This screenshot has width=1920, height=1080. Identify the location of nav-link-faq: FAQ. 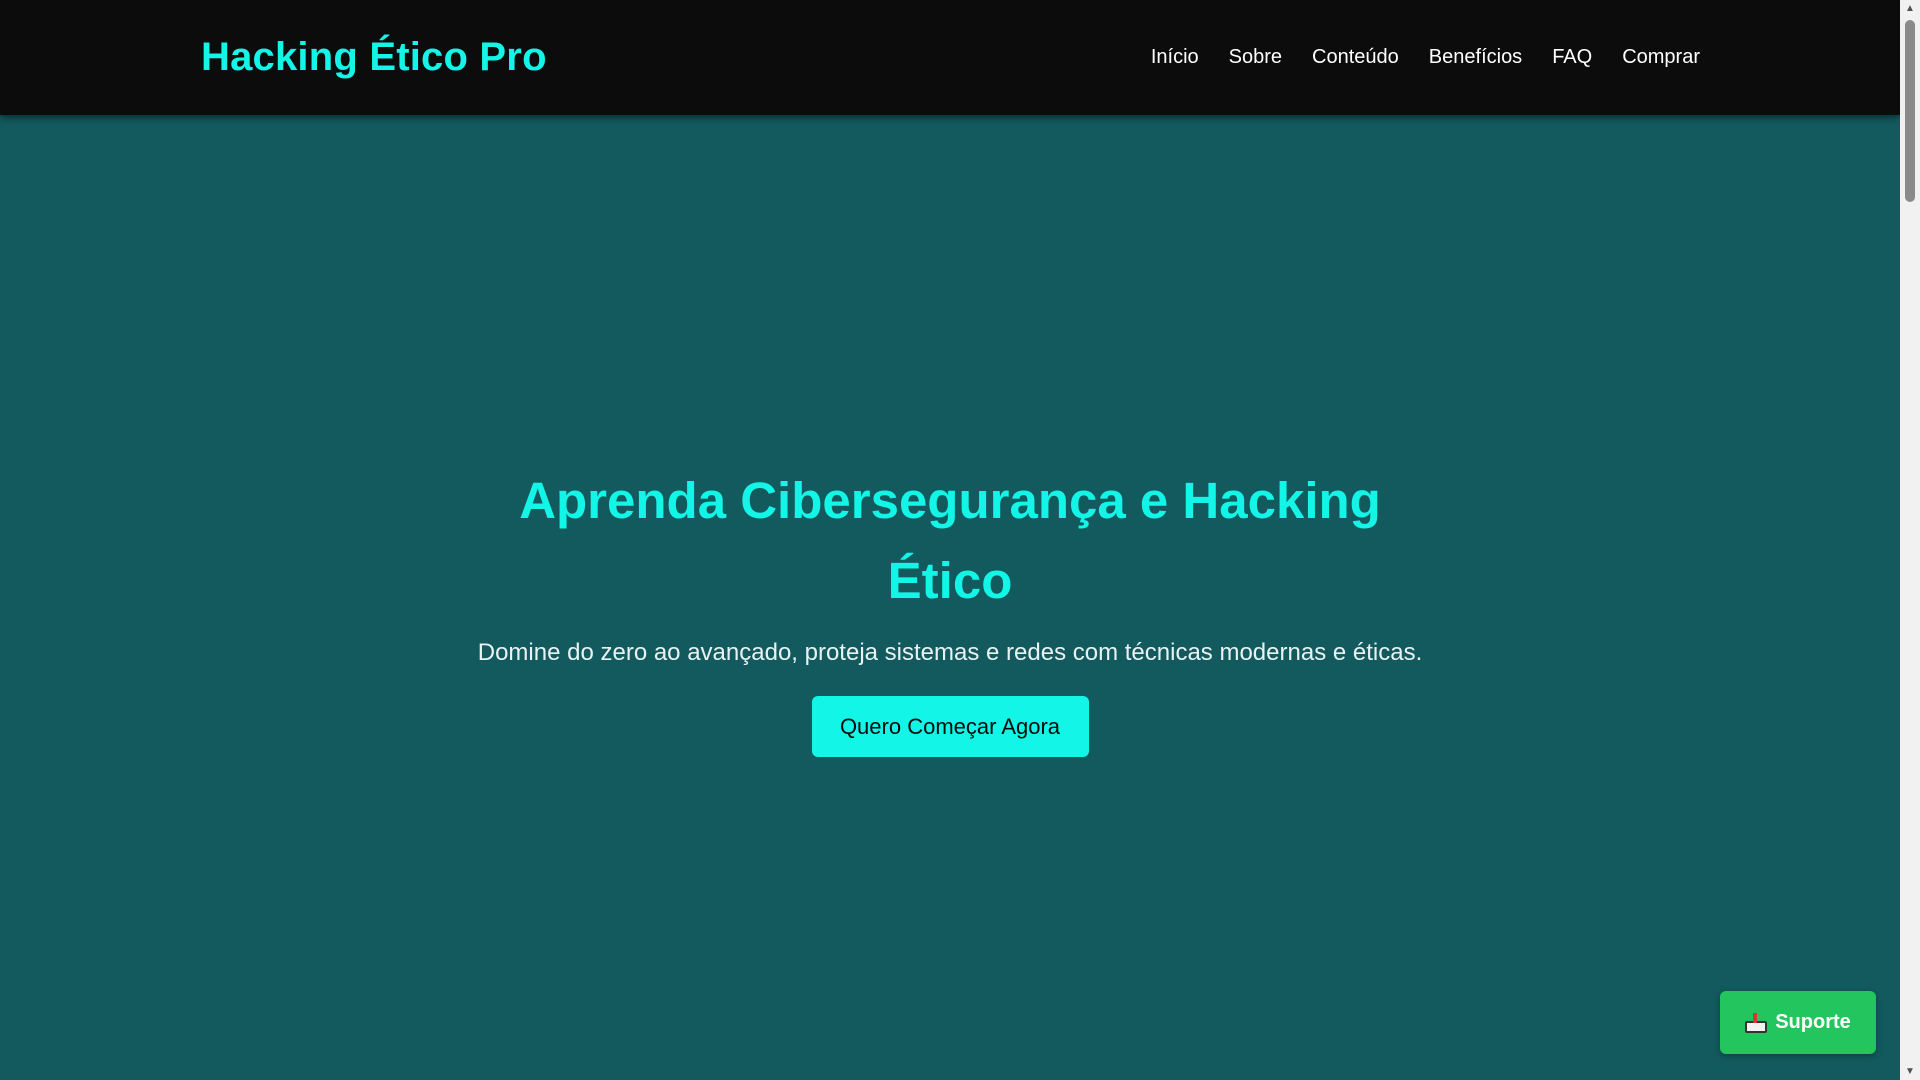
(1572, 57).